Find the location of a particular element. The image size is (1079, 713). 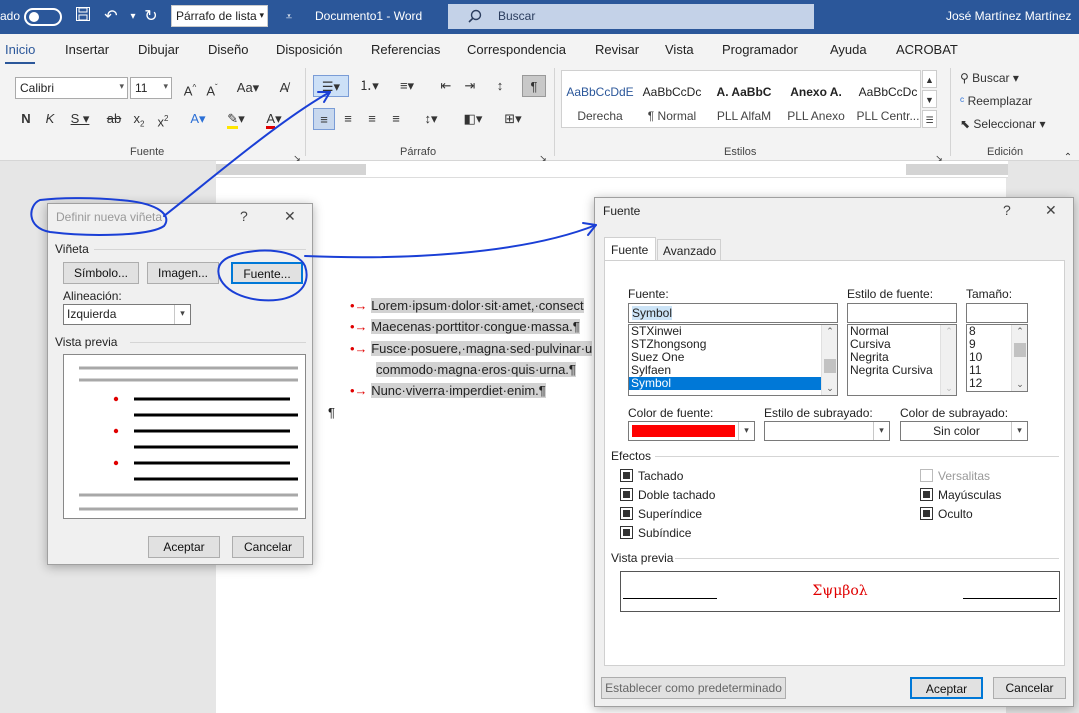

tab-diseno: Diseño is located at coordinates (228, 49).